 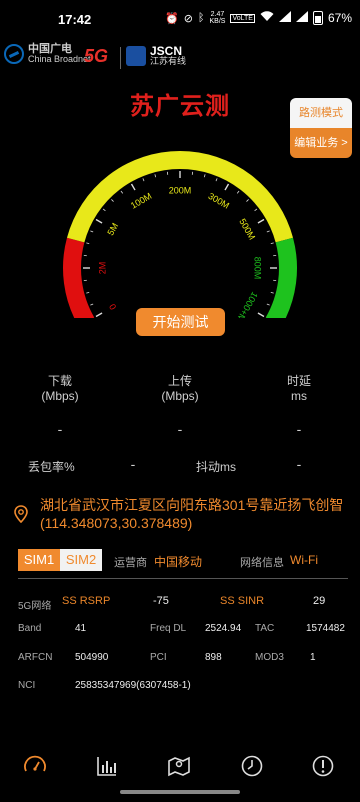 I want to click on band-value: 41, so click(x=81, y=628).